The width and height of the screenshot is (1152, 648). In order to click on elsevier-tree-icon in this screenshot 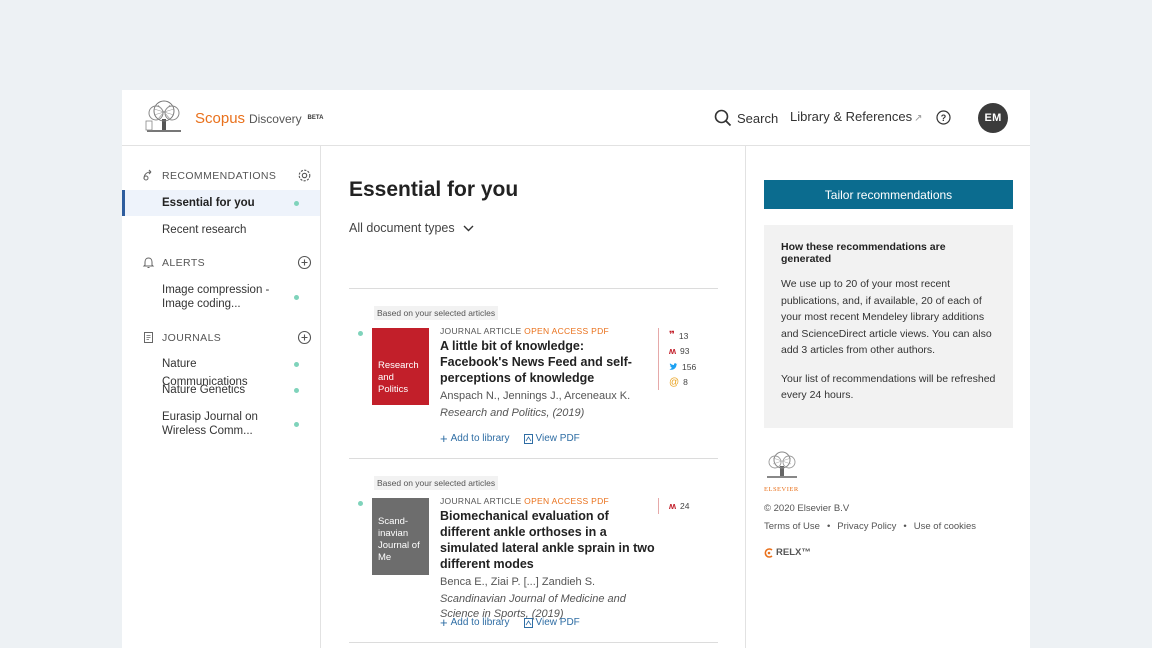, I will do `click(782, 464)`.